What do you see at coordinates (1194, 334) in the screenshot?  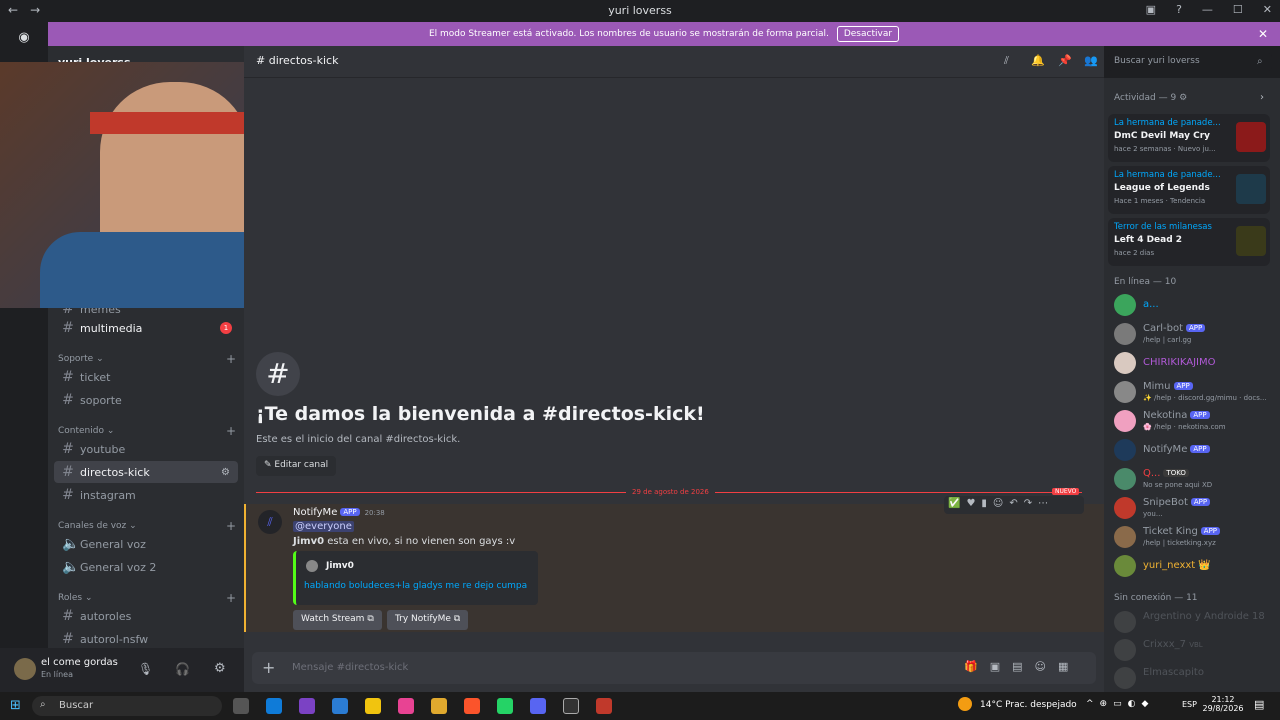 I see `member-item: Carl-bot APP/help | carl.gg` at bounding box center [1194, 334].